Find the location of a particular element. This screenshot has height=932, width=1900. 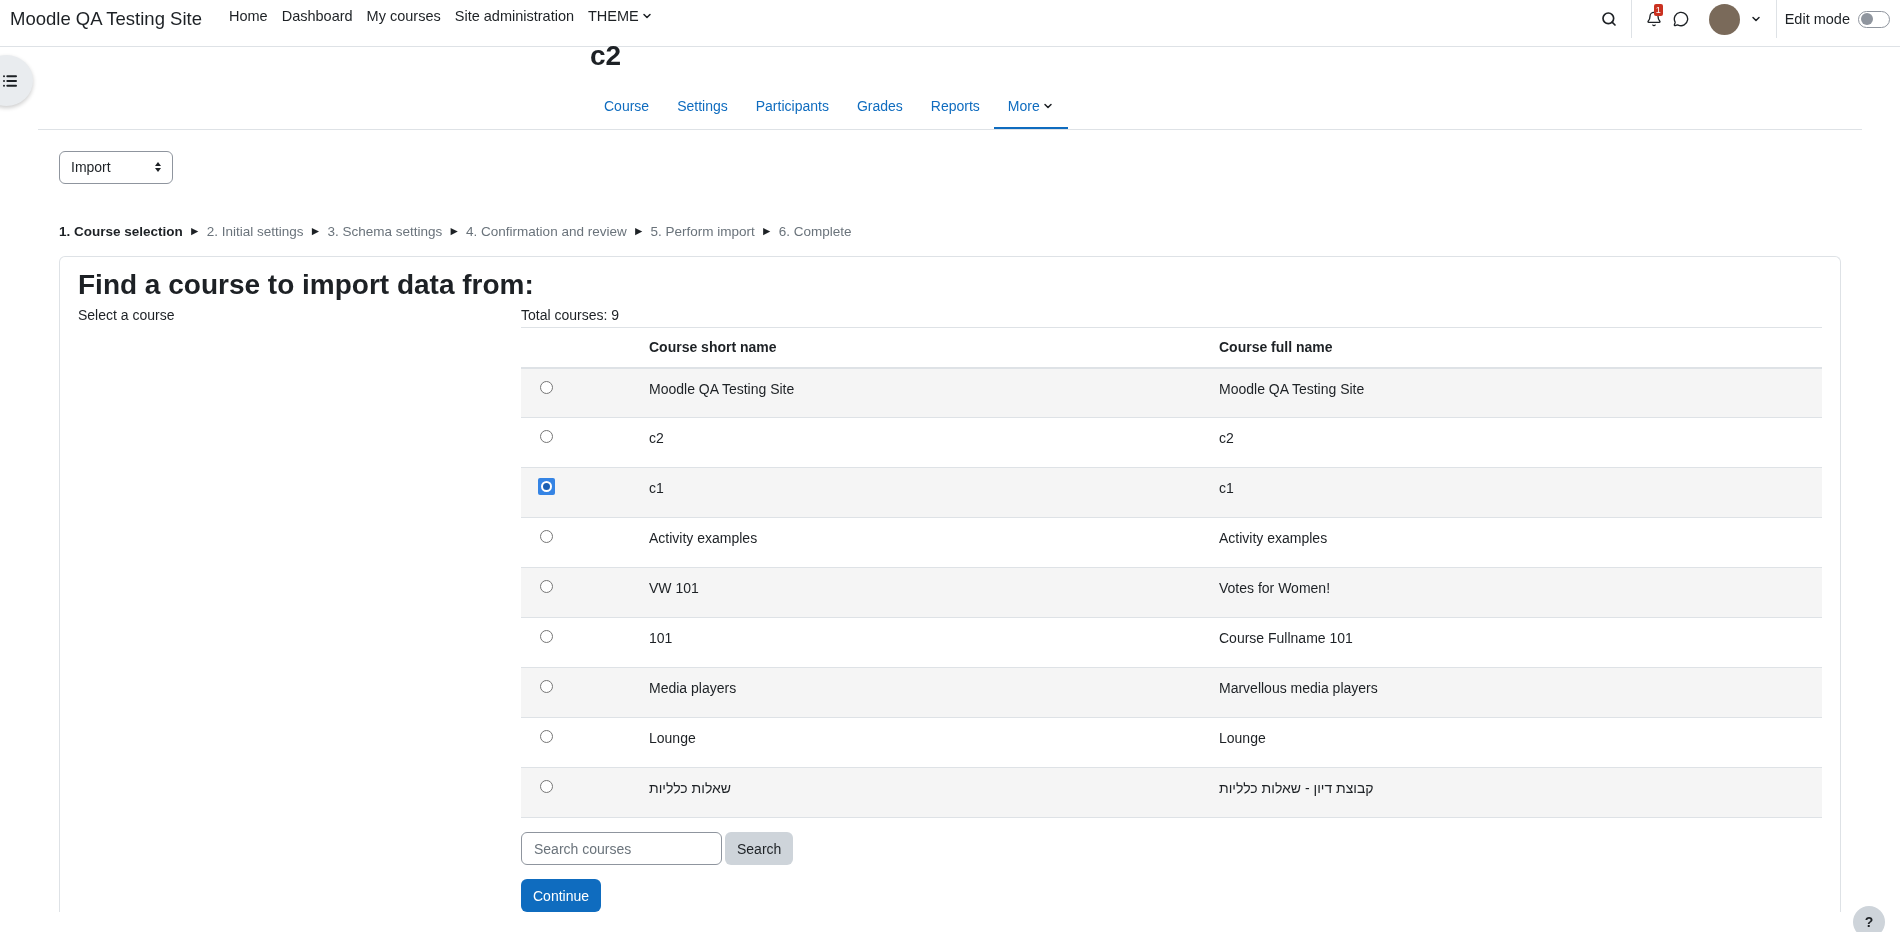

step-label: 1. Course selection is located at coordinates (121, 231).